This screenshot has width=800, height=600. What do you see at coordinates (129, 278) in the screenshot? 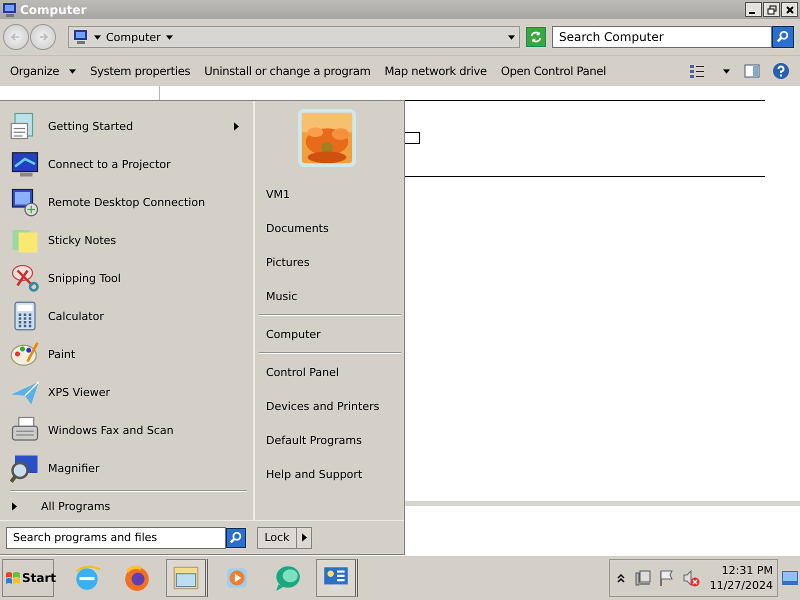
I see `start-menu-item: Snipping Tool` at bounding box center [129, 278].